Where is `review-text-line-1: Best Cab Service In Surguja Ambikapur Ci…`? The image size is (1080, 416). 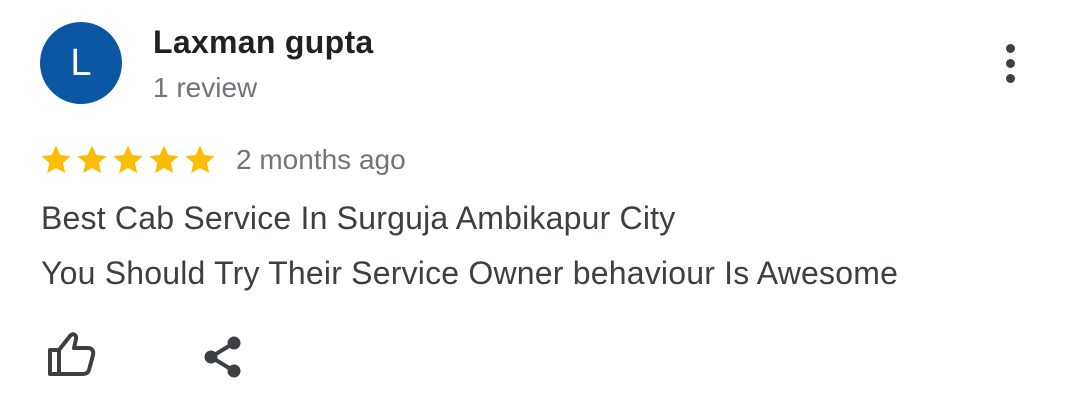
review-text-line-1: Best Cab Service In Surguja Ambikapur Ci… is located at coordinates (358, 218).